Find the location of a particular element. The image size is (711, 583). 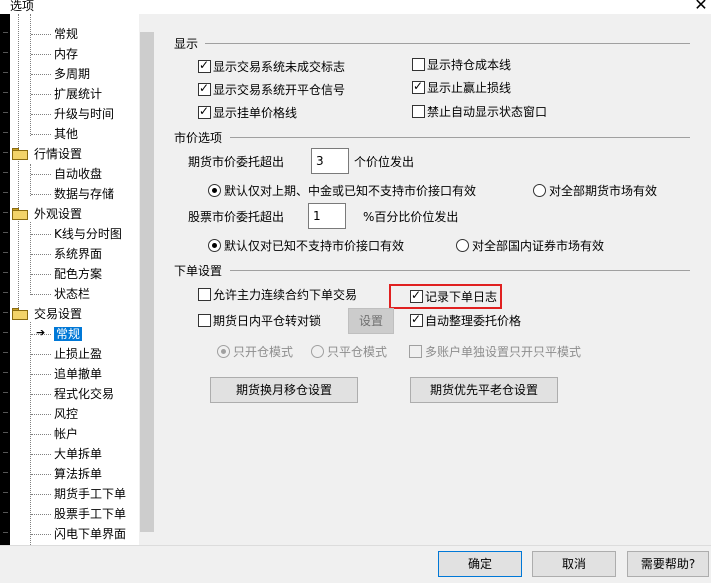

futures-all-markets-label: 对全部期货市场有效 is located at coordinates (603, 190).